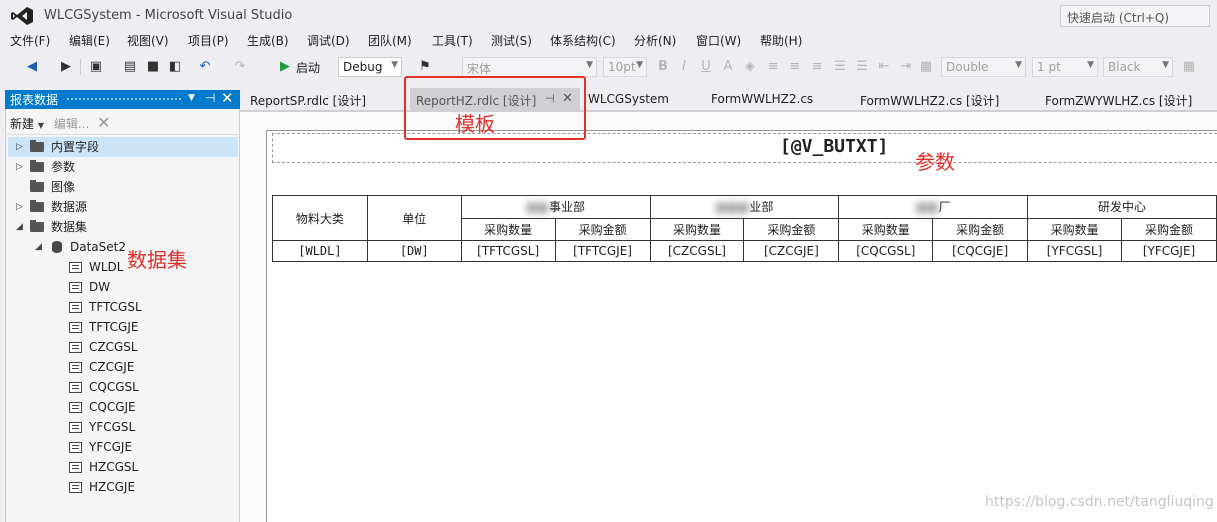 The image size is (1217, 522). I want to click on header-cell-group: 研发中心, so click(1122, 207).